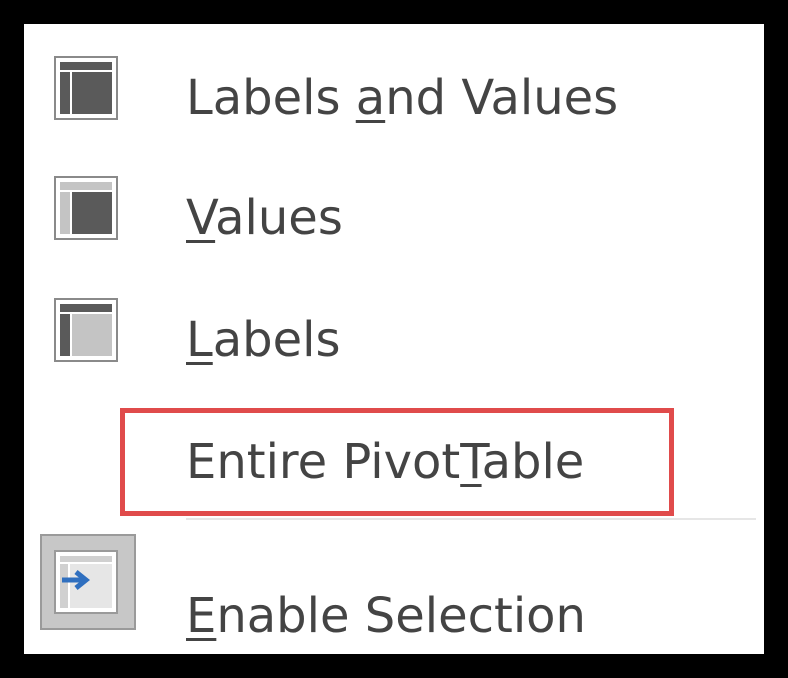 The height and width of the screenshot is (678, 788). Describe the element at coordinates (86, 330) in the screenshot. I see `labels-icon` at that location.